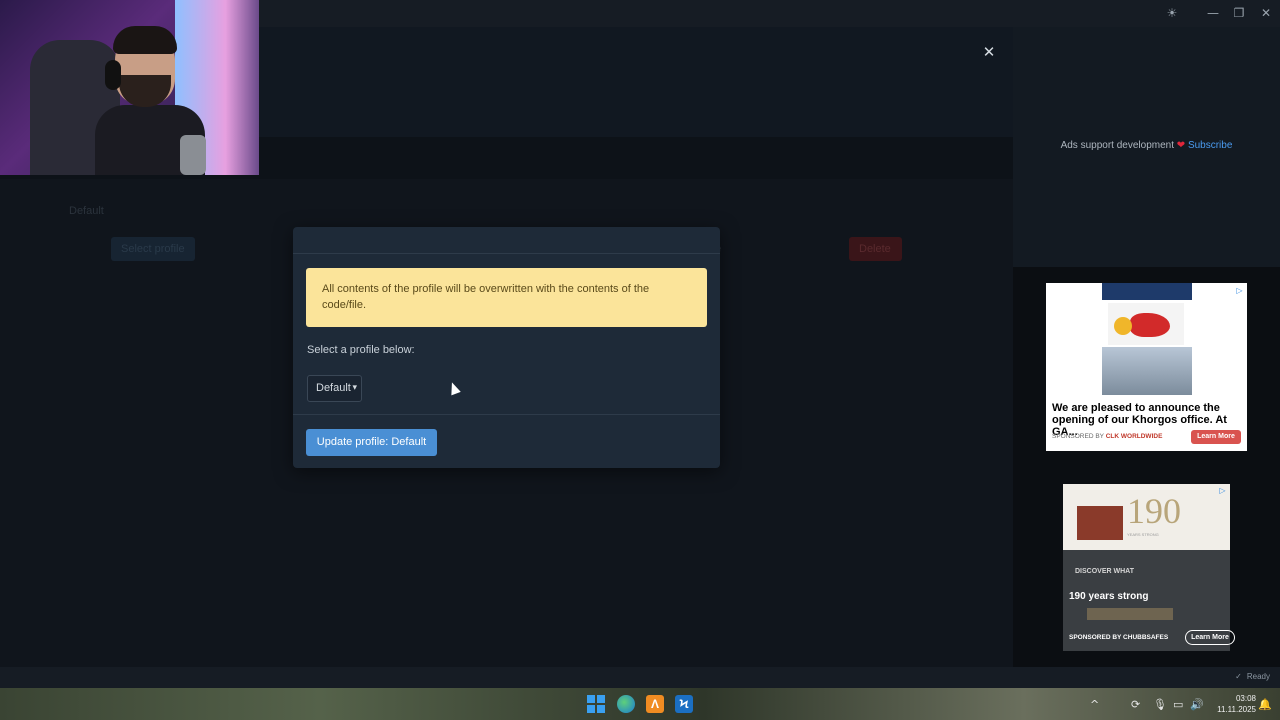 This screenshot has width=1280, height=720. Describe the element at coordinates (1150, 325) in the screenshot. I see `ad1-map-region` at that location.